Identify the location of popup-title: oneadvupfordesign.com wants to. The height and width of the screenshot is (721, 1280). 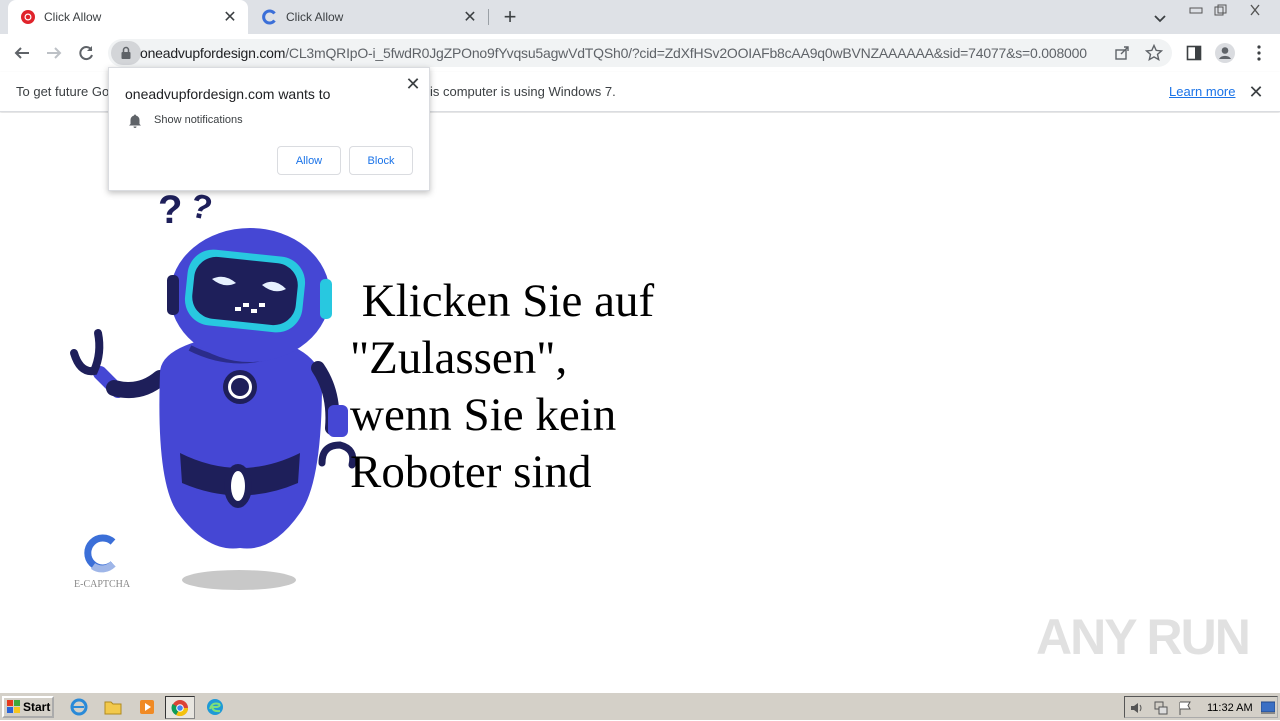
(228, 94).